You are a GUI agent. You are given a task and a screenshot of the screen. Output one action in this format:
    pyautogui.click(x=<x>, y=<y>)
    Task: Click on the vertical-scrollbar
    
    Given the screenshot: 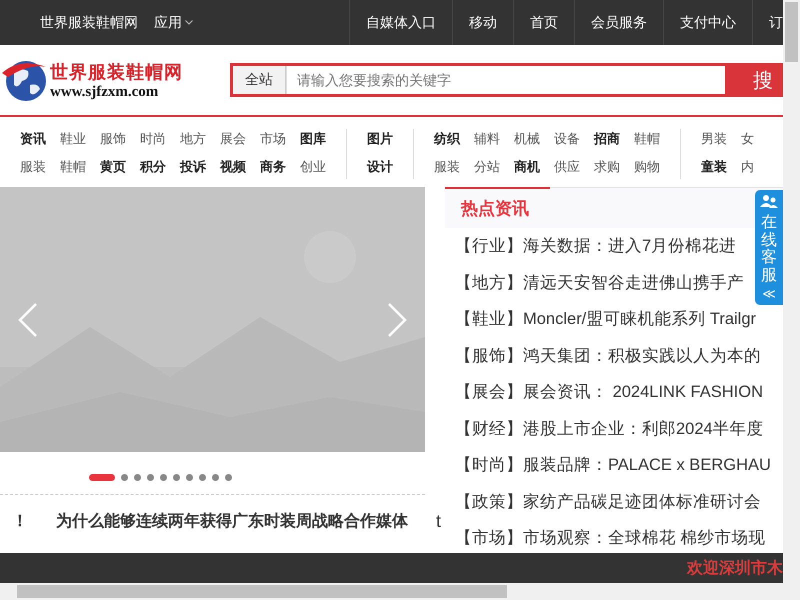 What is the action you would take?
    pyautogui.click(x=791, y=291)
    